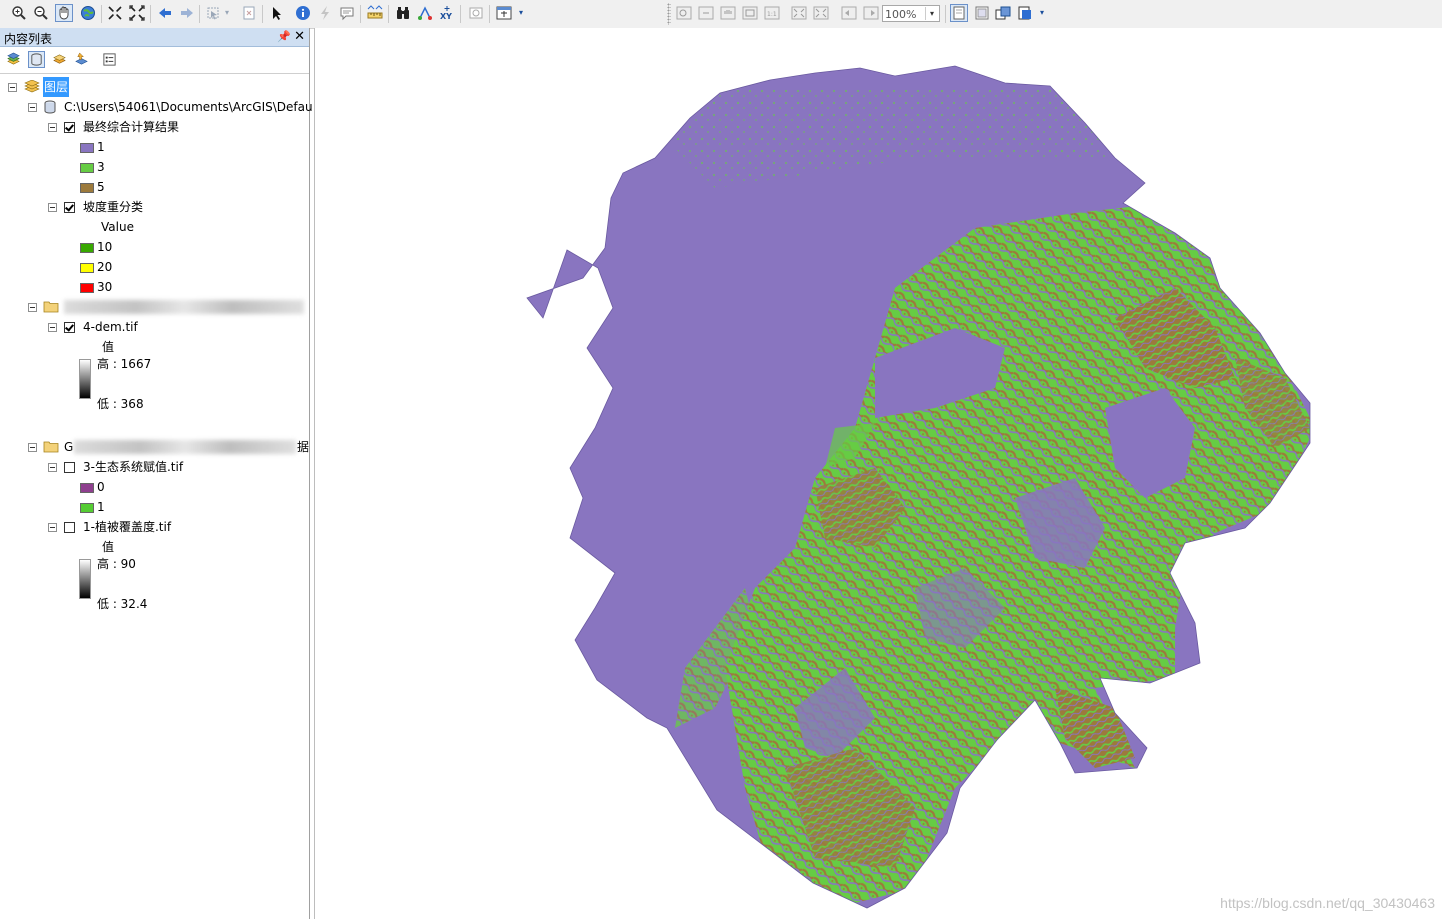  What do you see at coordinates (109, 59) in the screenshot?
I see `options-icon` at bounding box center [109, 59].